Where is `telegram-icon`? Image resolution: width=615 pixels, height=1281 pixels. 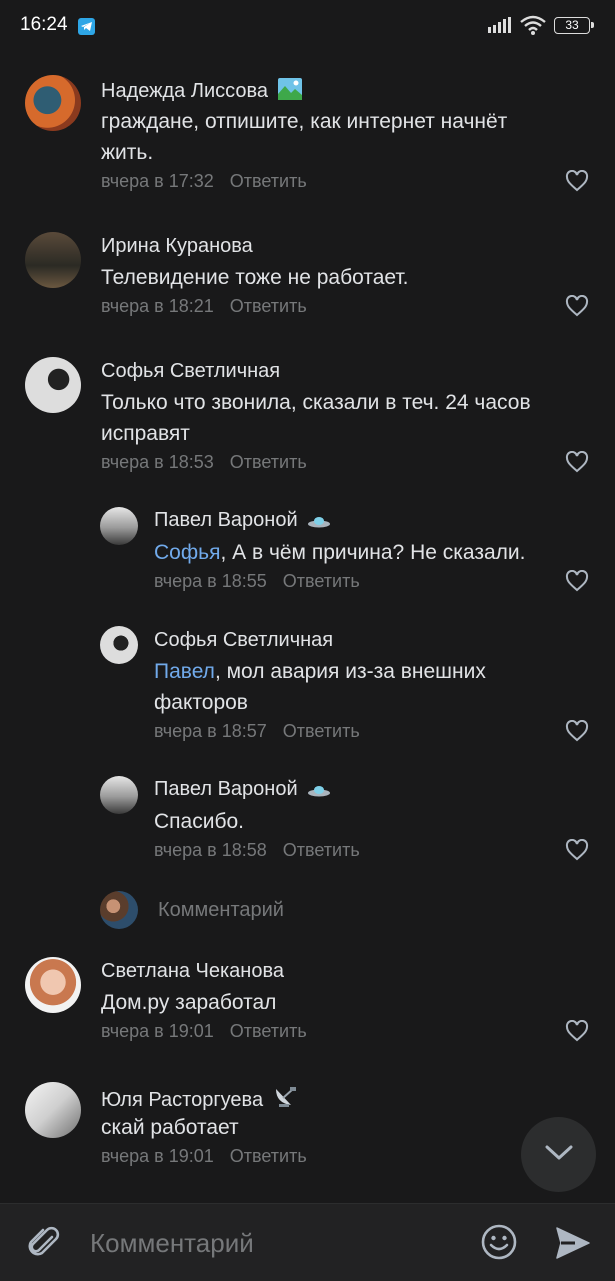 telegram-icon is located at coordinates (86, 26).